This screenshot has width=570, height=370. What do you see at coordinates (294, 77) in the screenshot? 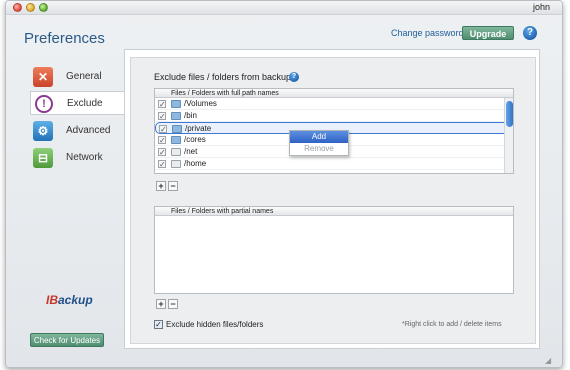
I see `exclude-help-icon: ?` at bounding box center [294, 77].